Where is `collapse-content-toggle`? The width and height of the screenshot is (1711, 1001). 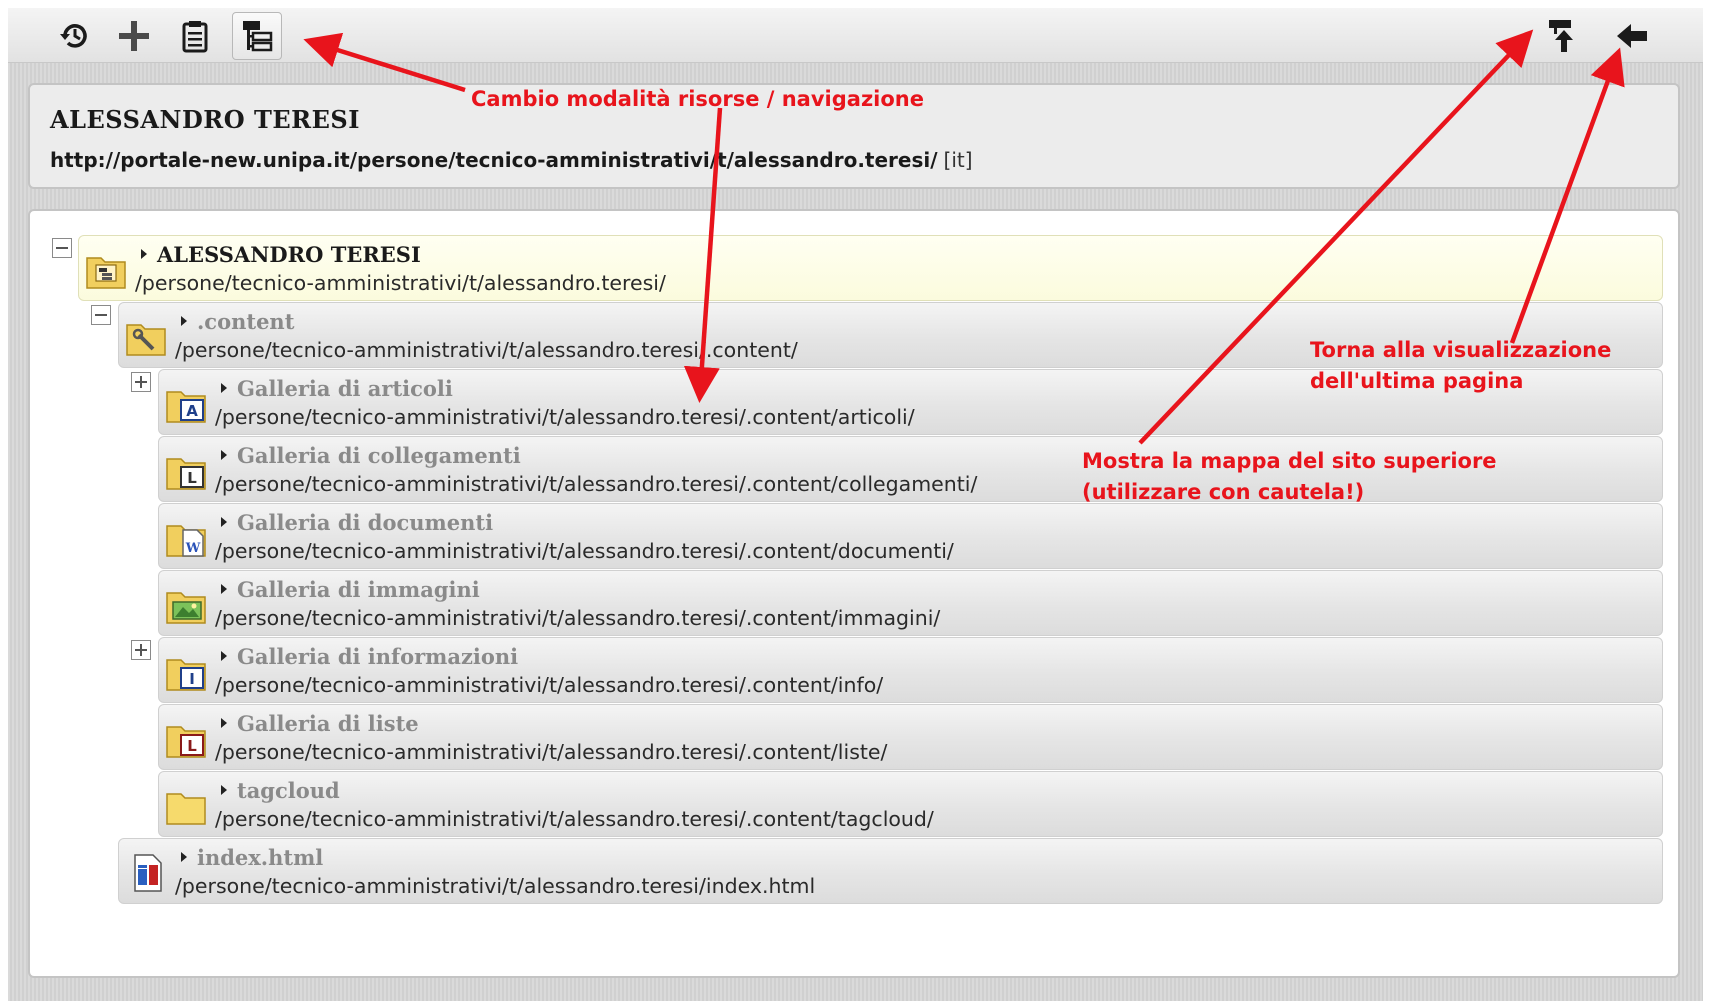 collapse-content-toggle is located at coordinates (101, 315).